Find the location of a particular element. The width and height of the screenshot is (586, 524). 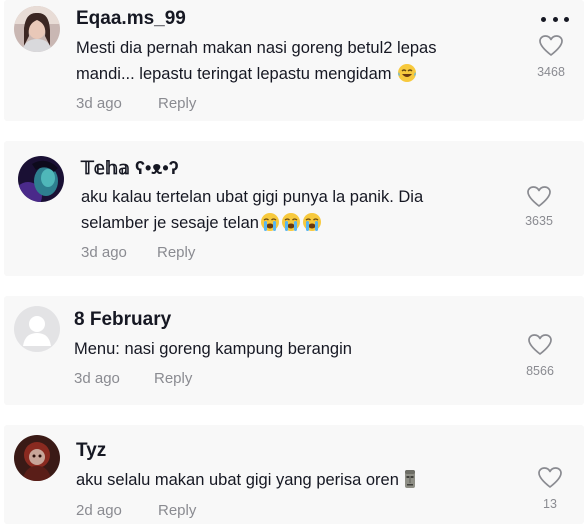

like-count: 3468 is located at coordinates (551, 72).